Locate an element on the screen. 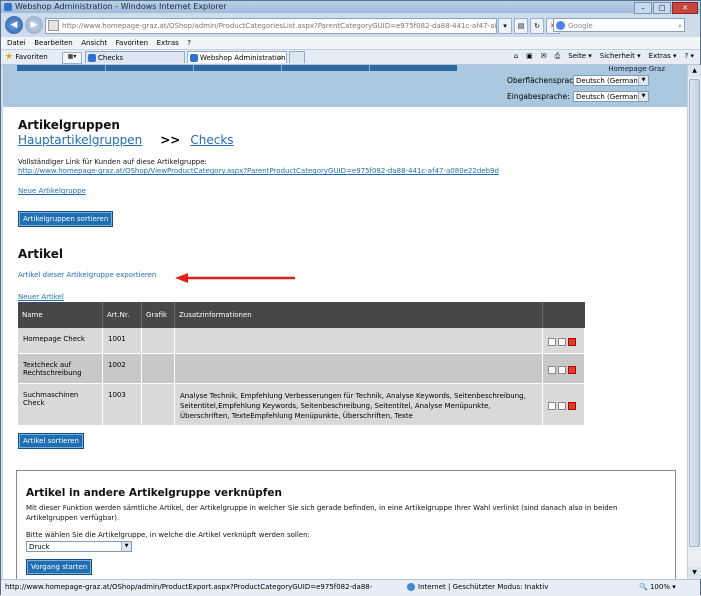 This screenshot has width=701, height=596. scroll-down-icon: ▼ is located at coordinates (694, 573).